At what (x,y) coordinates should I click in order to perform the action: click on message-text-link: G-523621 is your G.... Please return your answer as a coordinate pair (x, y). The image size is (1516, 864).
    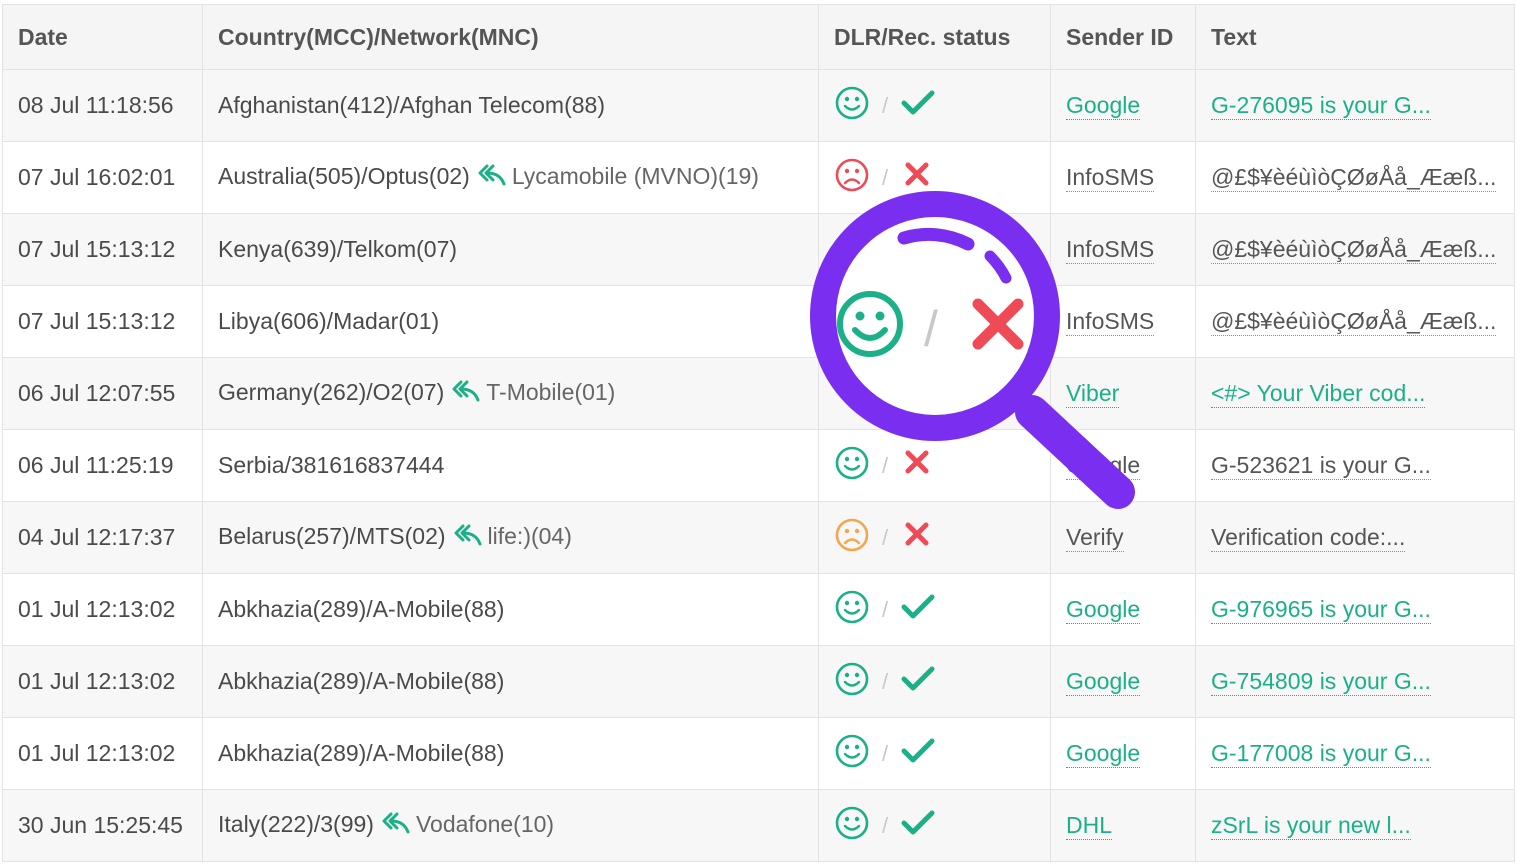
    Looking at the image, I should click on (1321, 466).